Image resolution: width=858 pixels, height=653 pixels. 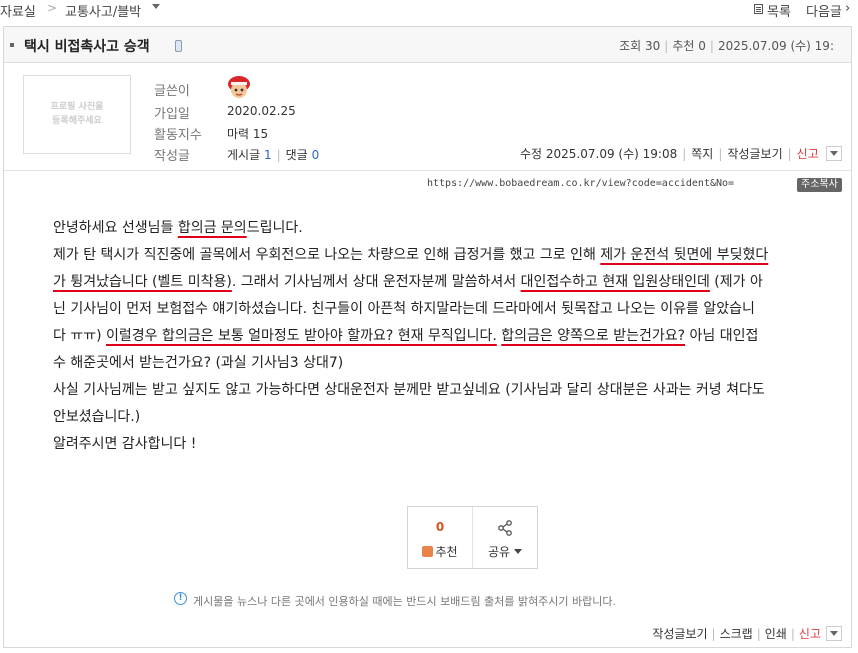 What do you see at coordinates (834, 153) in the screenshot?
I see `report-dropdown-icon` at bounding box center [834, 153].